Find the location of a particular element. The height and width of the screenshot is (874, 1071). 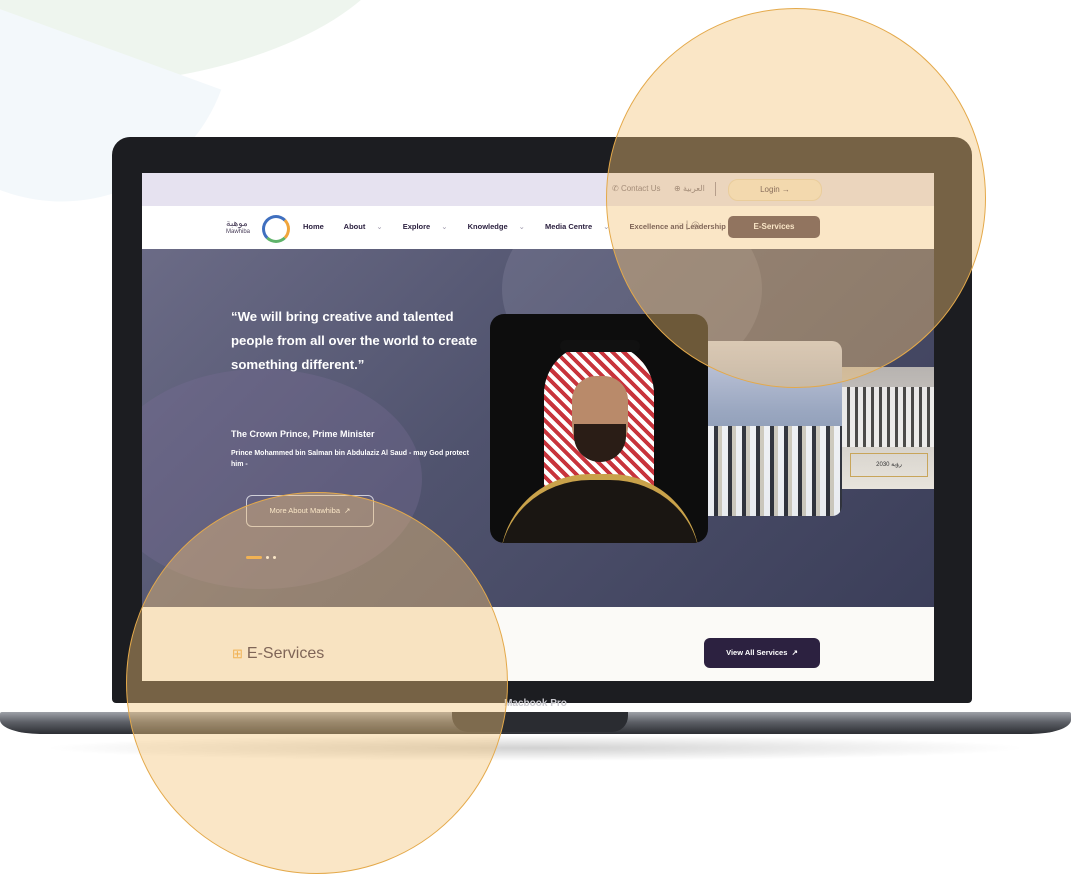

nav-label: Media Centre is located at coordinates (569, 226).